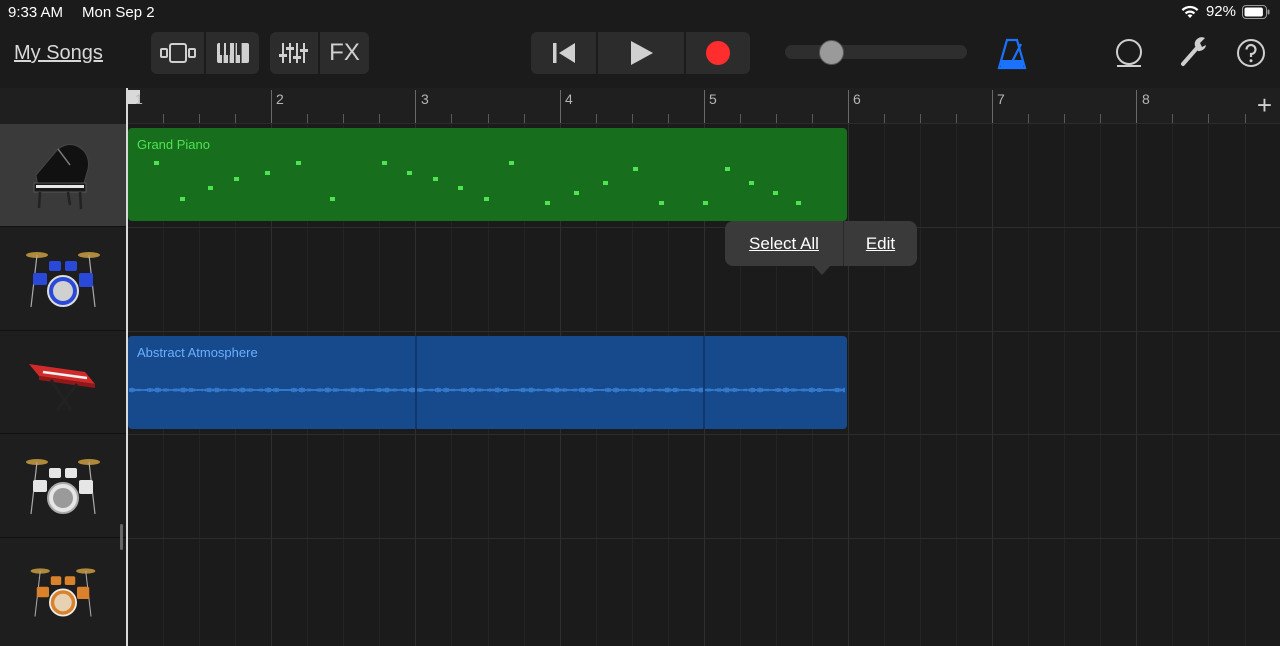 The width and height of the screenshot is (1280, 646). What do you see at coordinates (1129, 53) in the screenshot?
I see `loop-browser-icon` at bounding box center [1129, 53].